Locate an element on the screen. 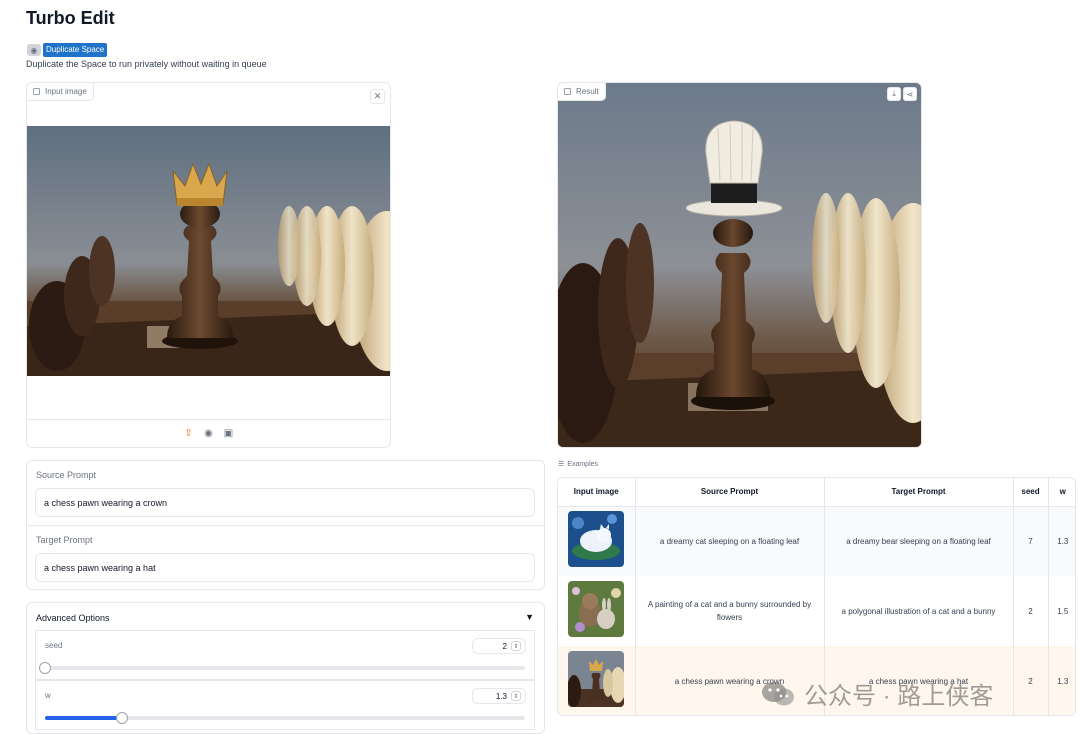 The image size is (1080, 734). hf-logo-icon: ◉ is located at coordinates (34, 50).